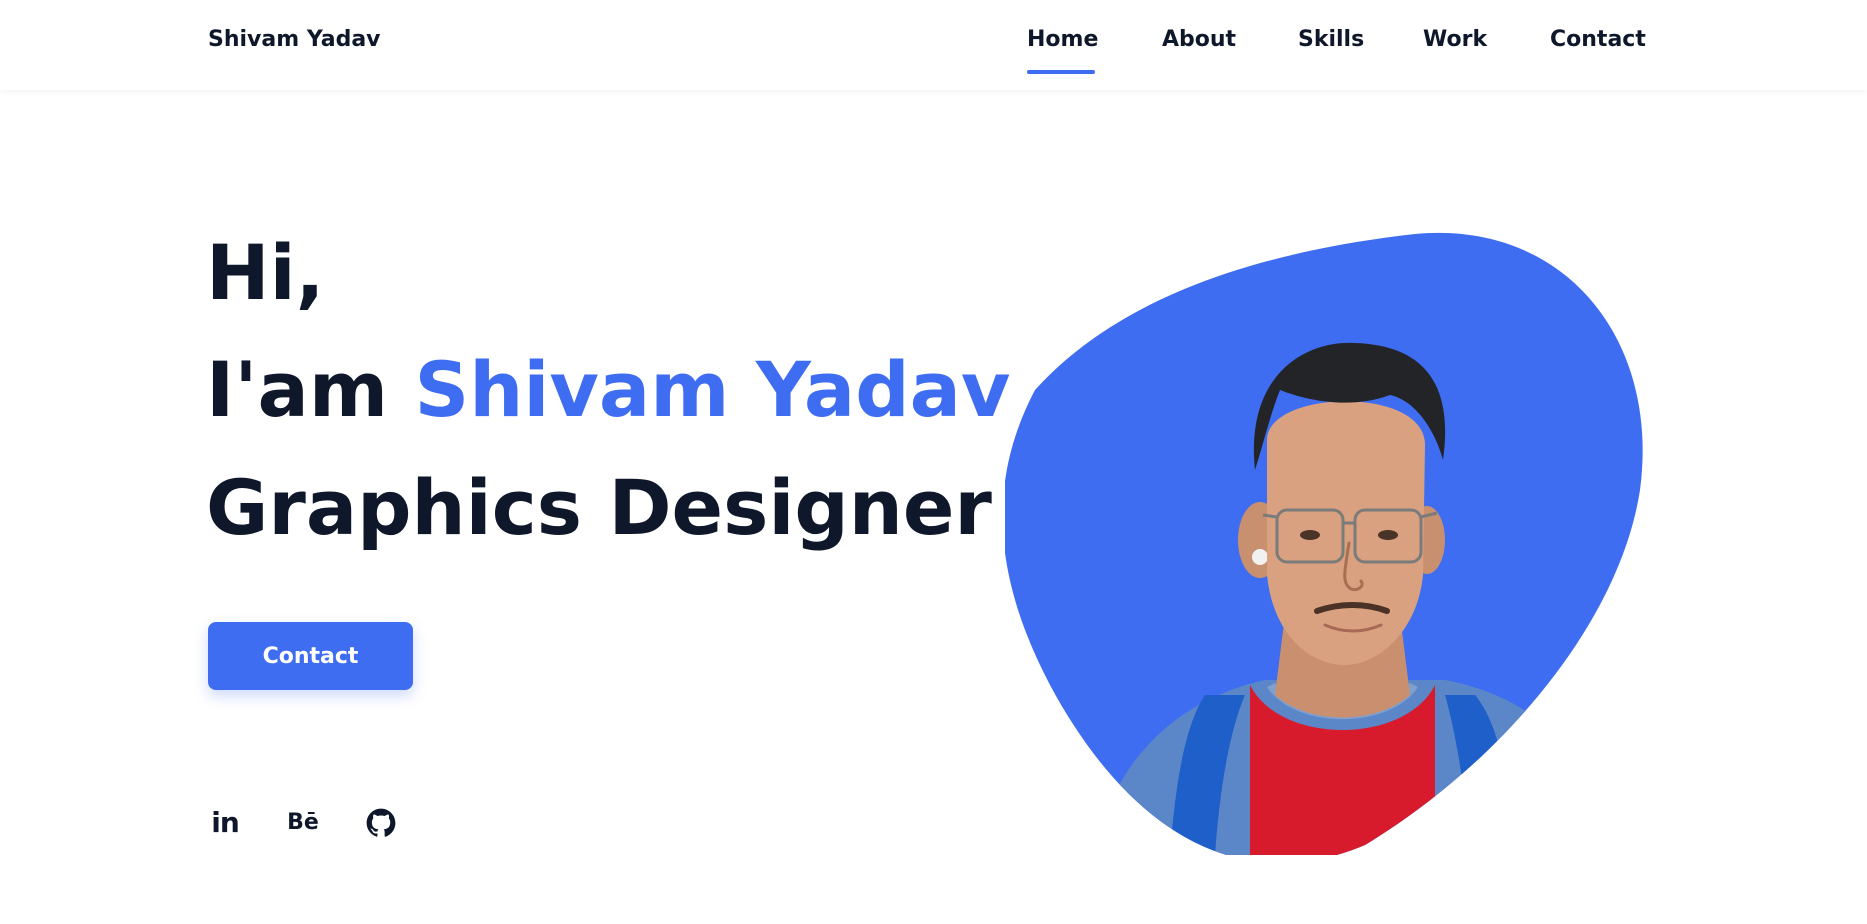  What do you see at coordinates (1061, 72) in the screenshot?
I see `active-nav-indicator` at bounding box center [1061, 72].